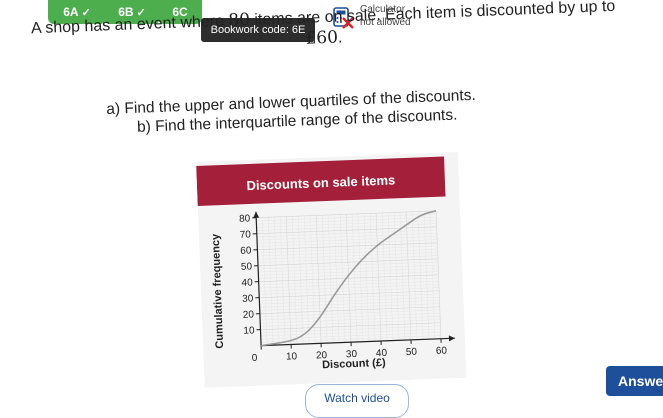 The width and height of the screenshot is (663, 418). Describe the element at coordinates (130, 25) in the screenshot. I see `question-pre: A shop has an event where` at that location.